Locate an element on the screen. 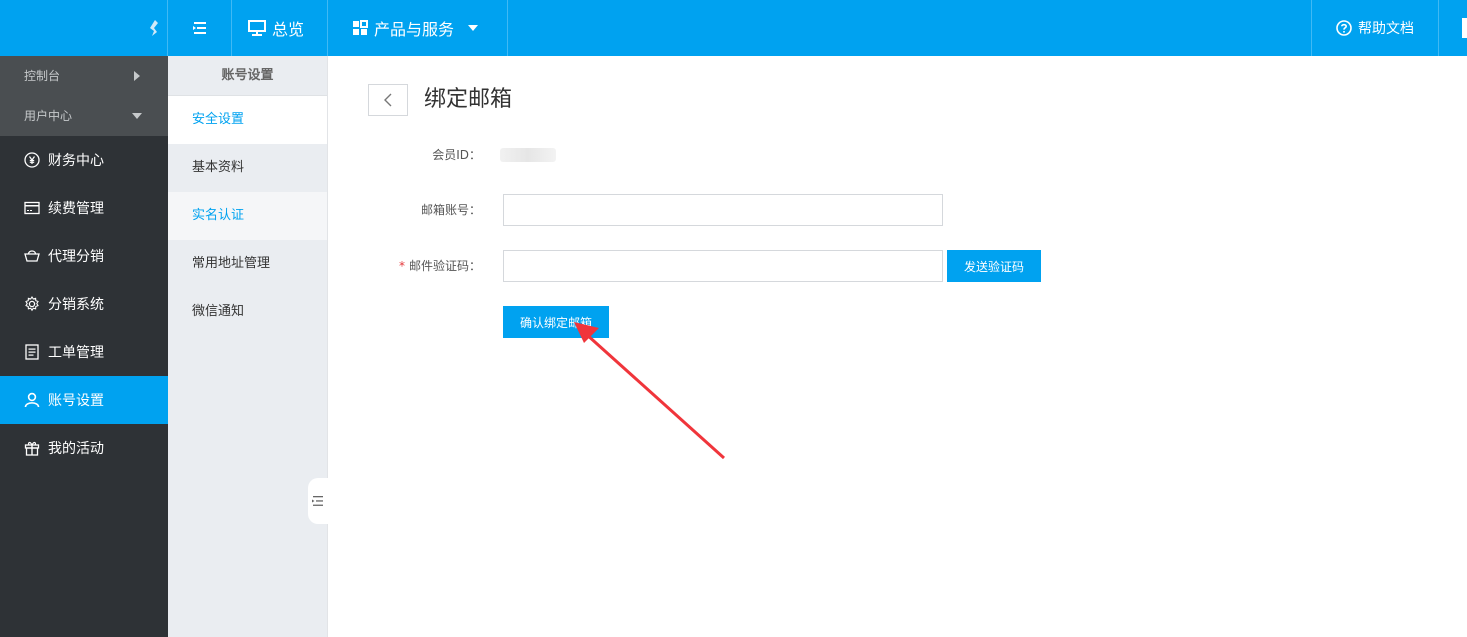 The height and width of the screenshot is (637, 1467). logo-icon is located at coordinates (154, 28).